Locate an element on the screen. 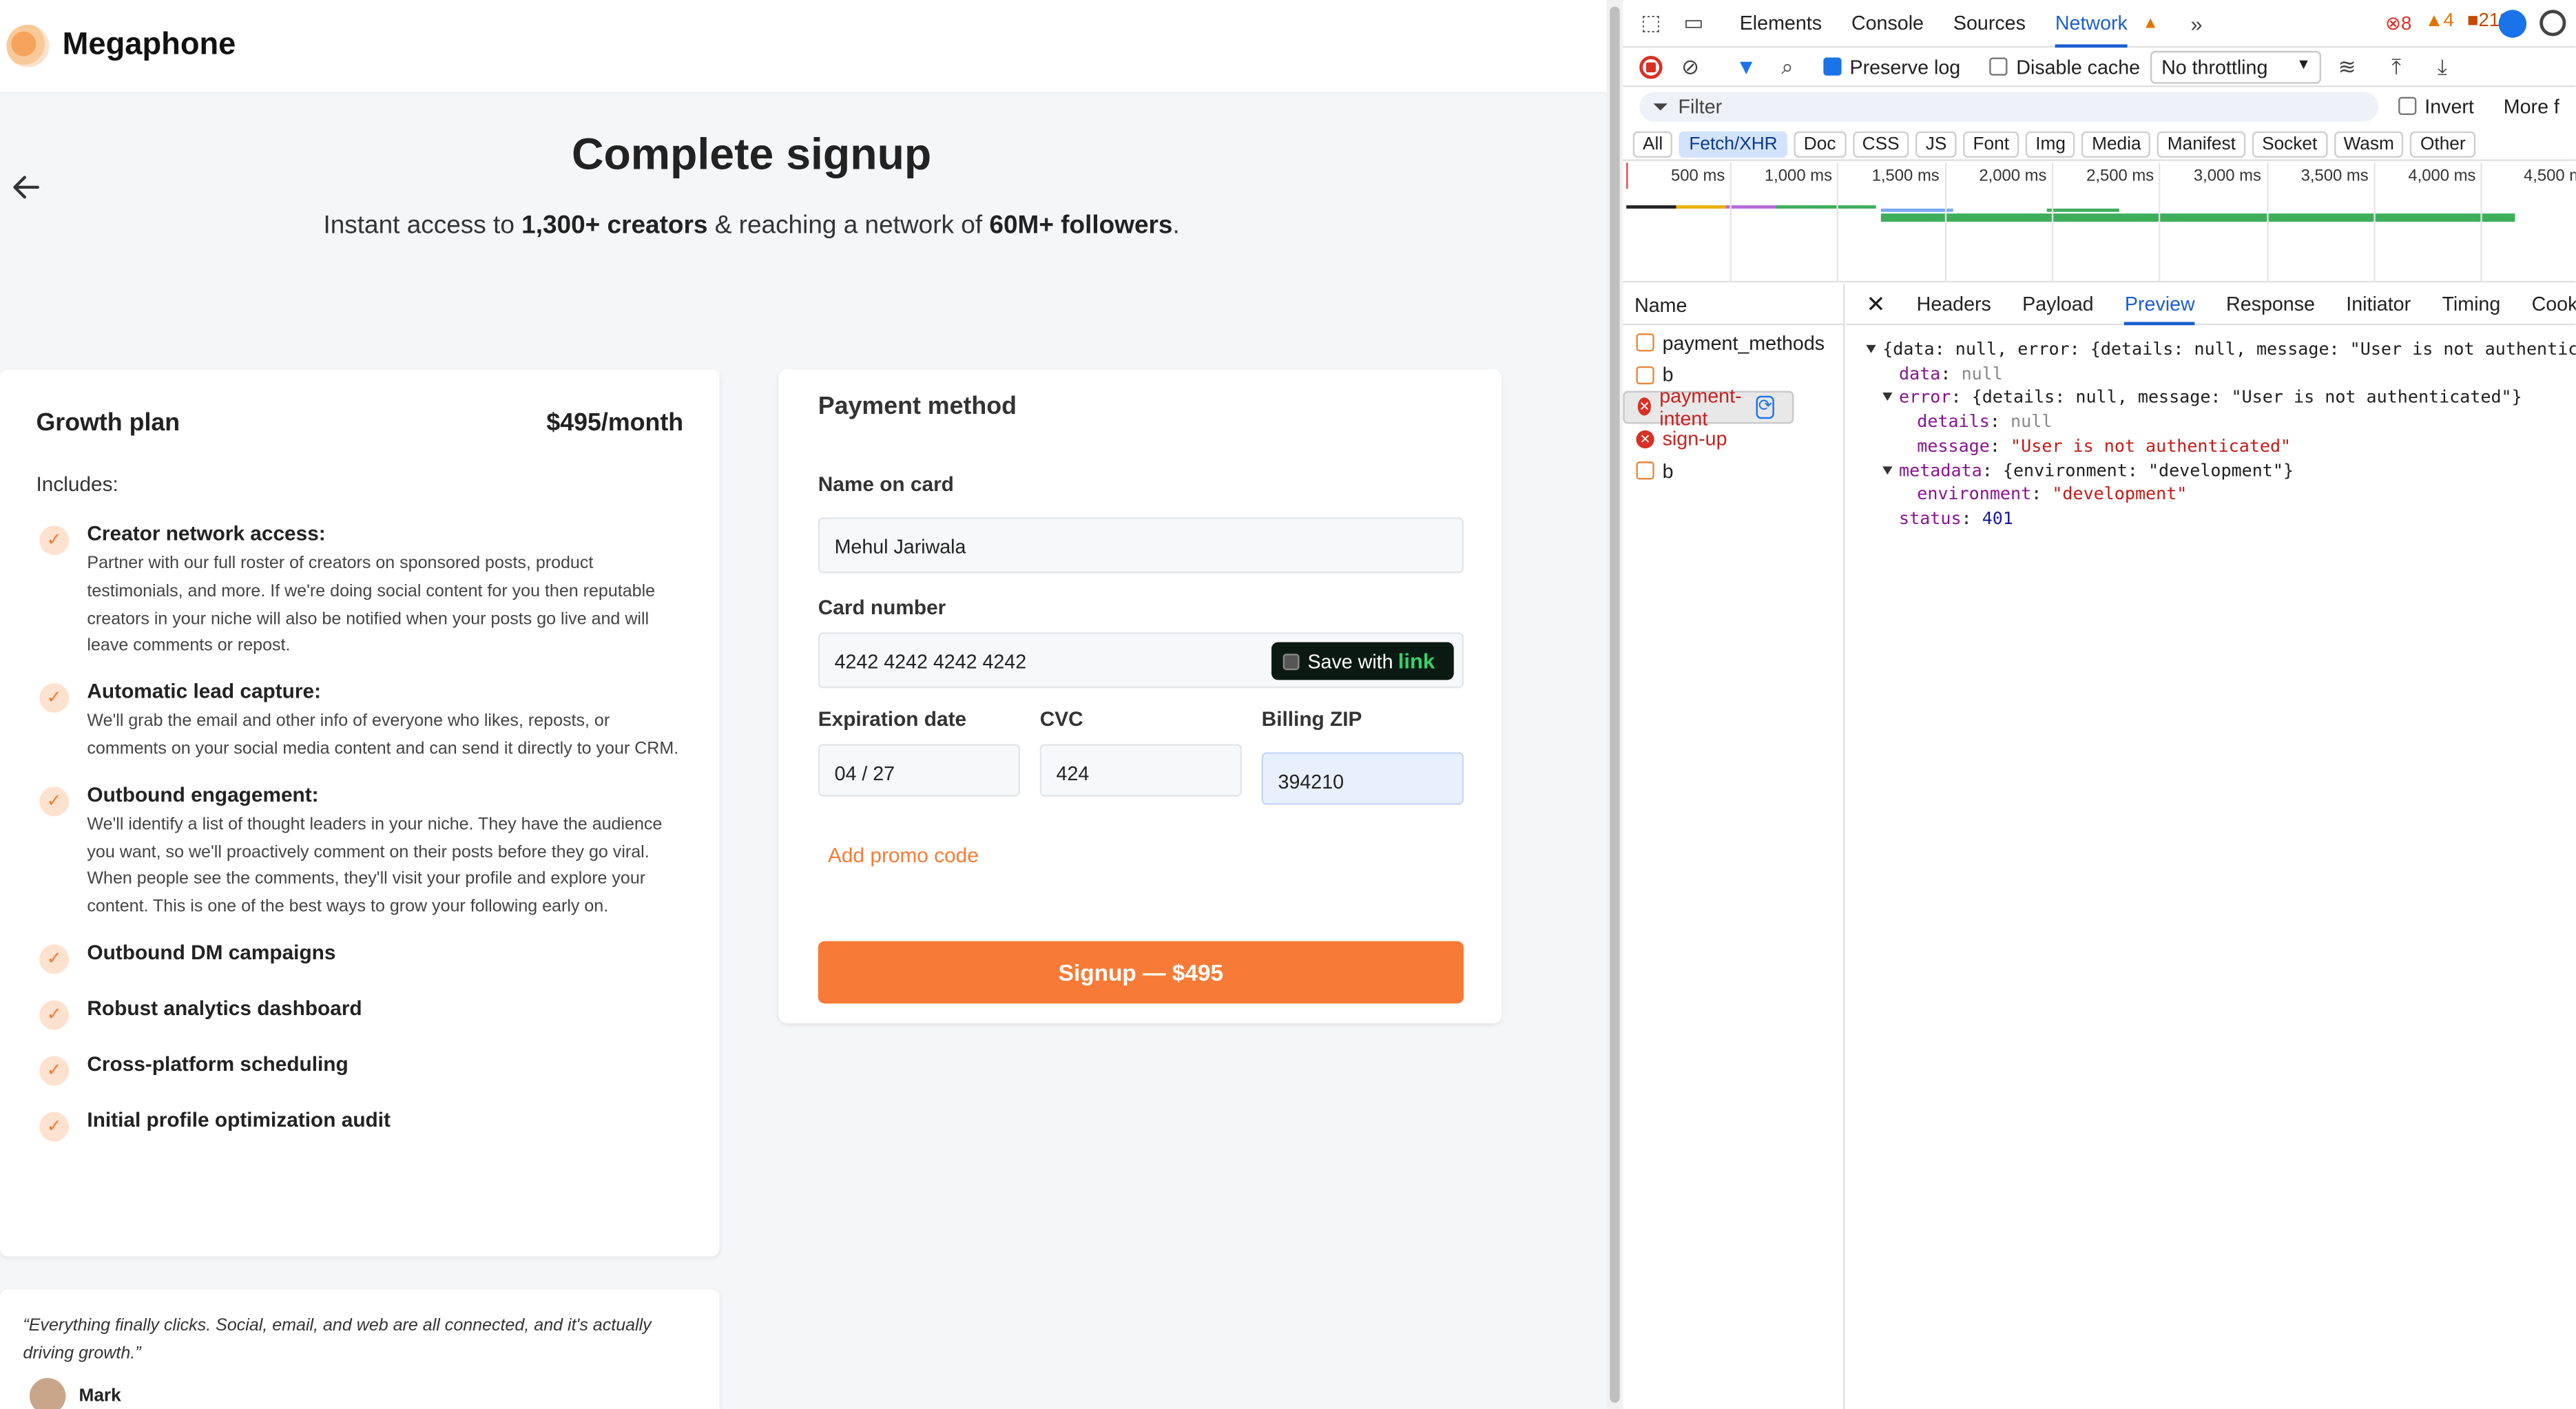  feature-title: Initial profile optimization audit is located at coordinates (239, 1120).